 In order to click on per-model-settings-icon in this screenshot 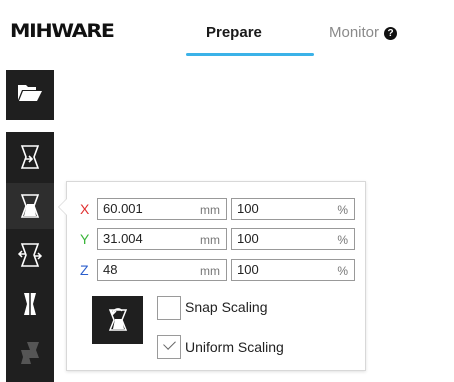, I will do `click(30, 353)`.